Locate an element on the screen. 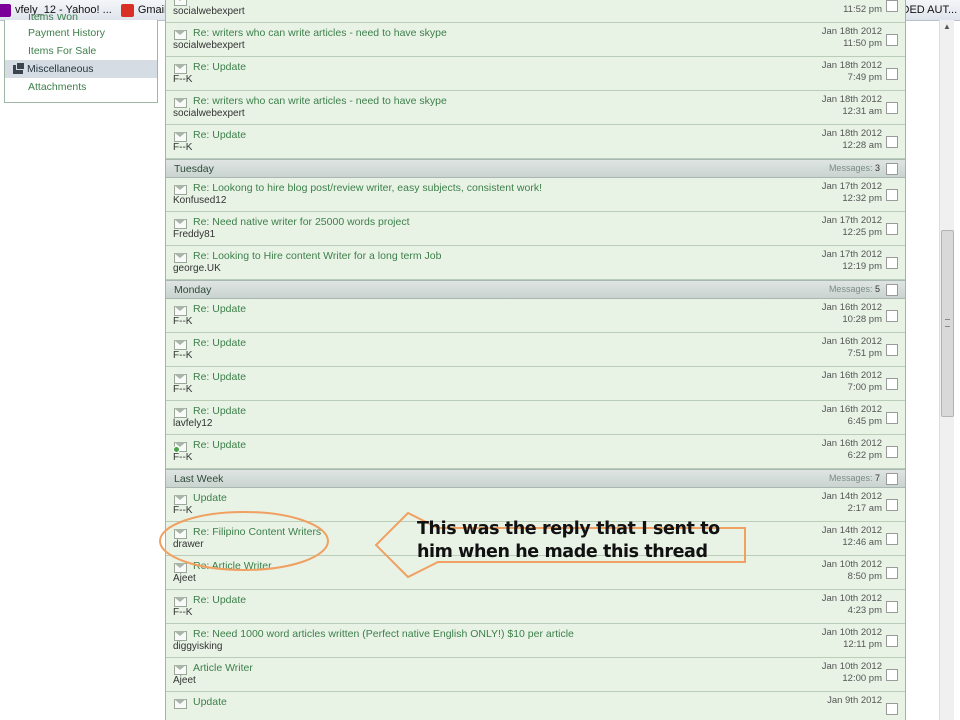  group-message-count: Messages: 7 is located at coordinates (854, 478).